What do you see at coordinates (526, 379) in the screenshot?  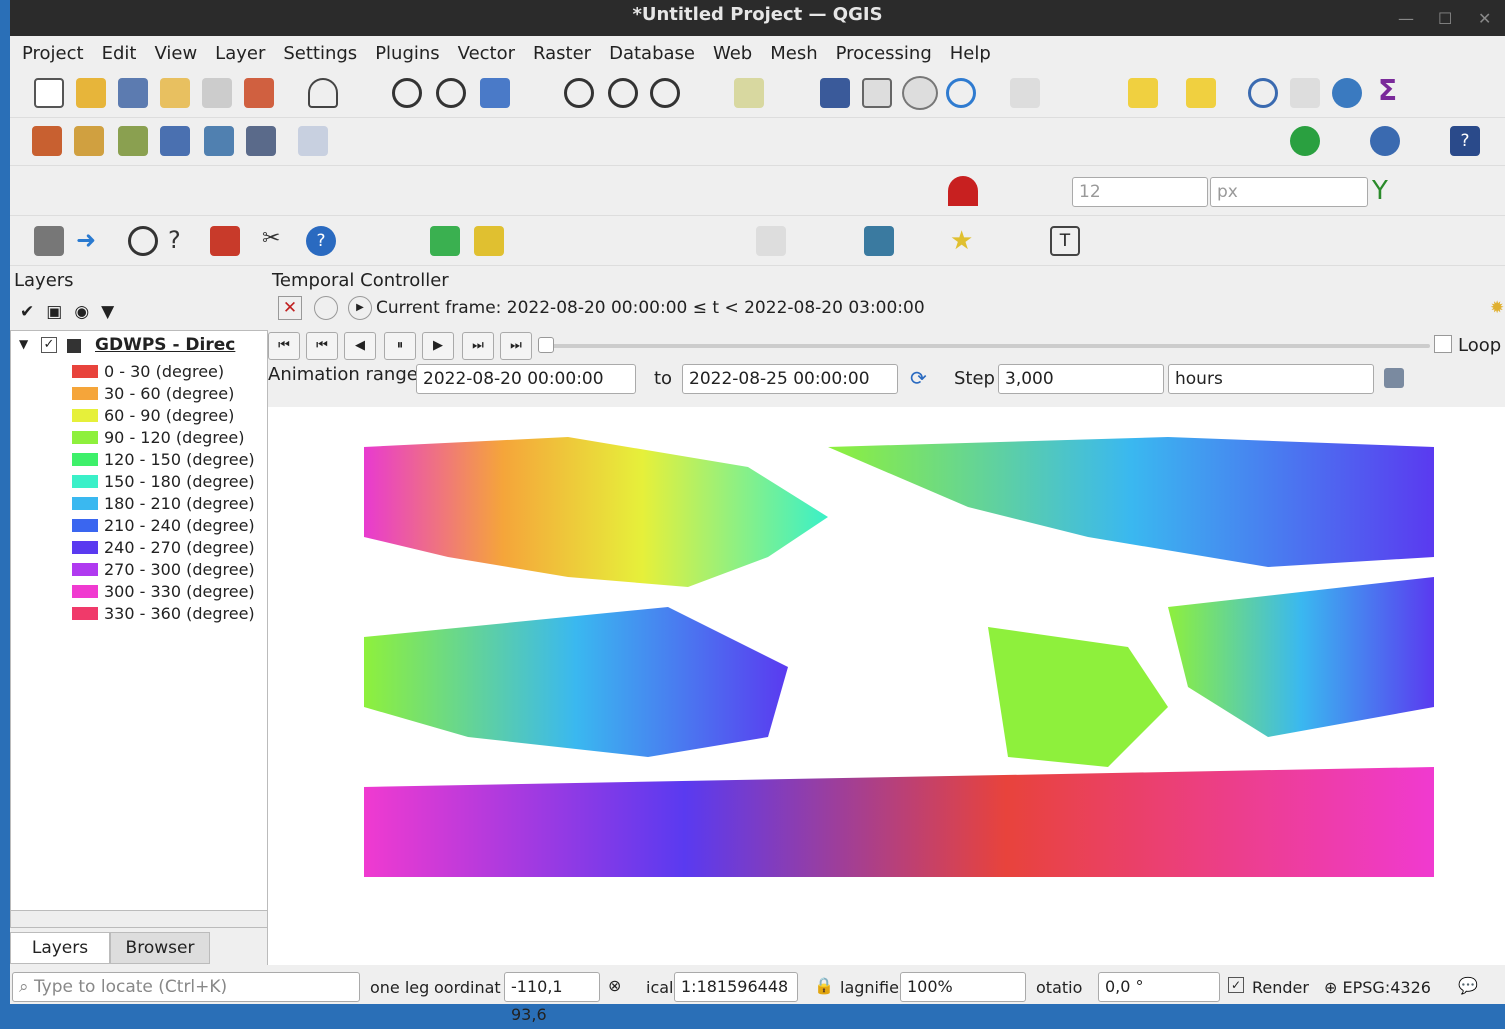 I see `range-from-input: 2022-08-20 00:00:00` at bounding box center [526, 379].